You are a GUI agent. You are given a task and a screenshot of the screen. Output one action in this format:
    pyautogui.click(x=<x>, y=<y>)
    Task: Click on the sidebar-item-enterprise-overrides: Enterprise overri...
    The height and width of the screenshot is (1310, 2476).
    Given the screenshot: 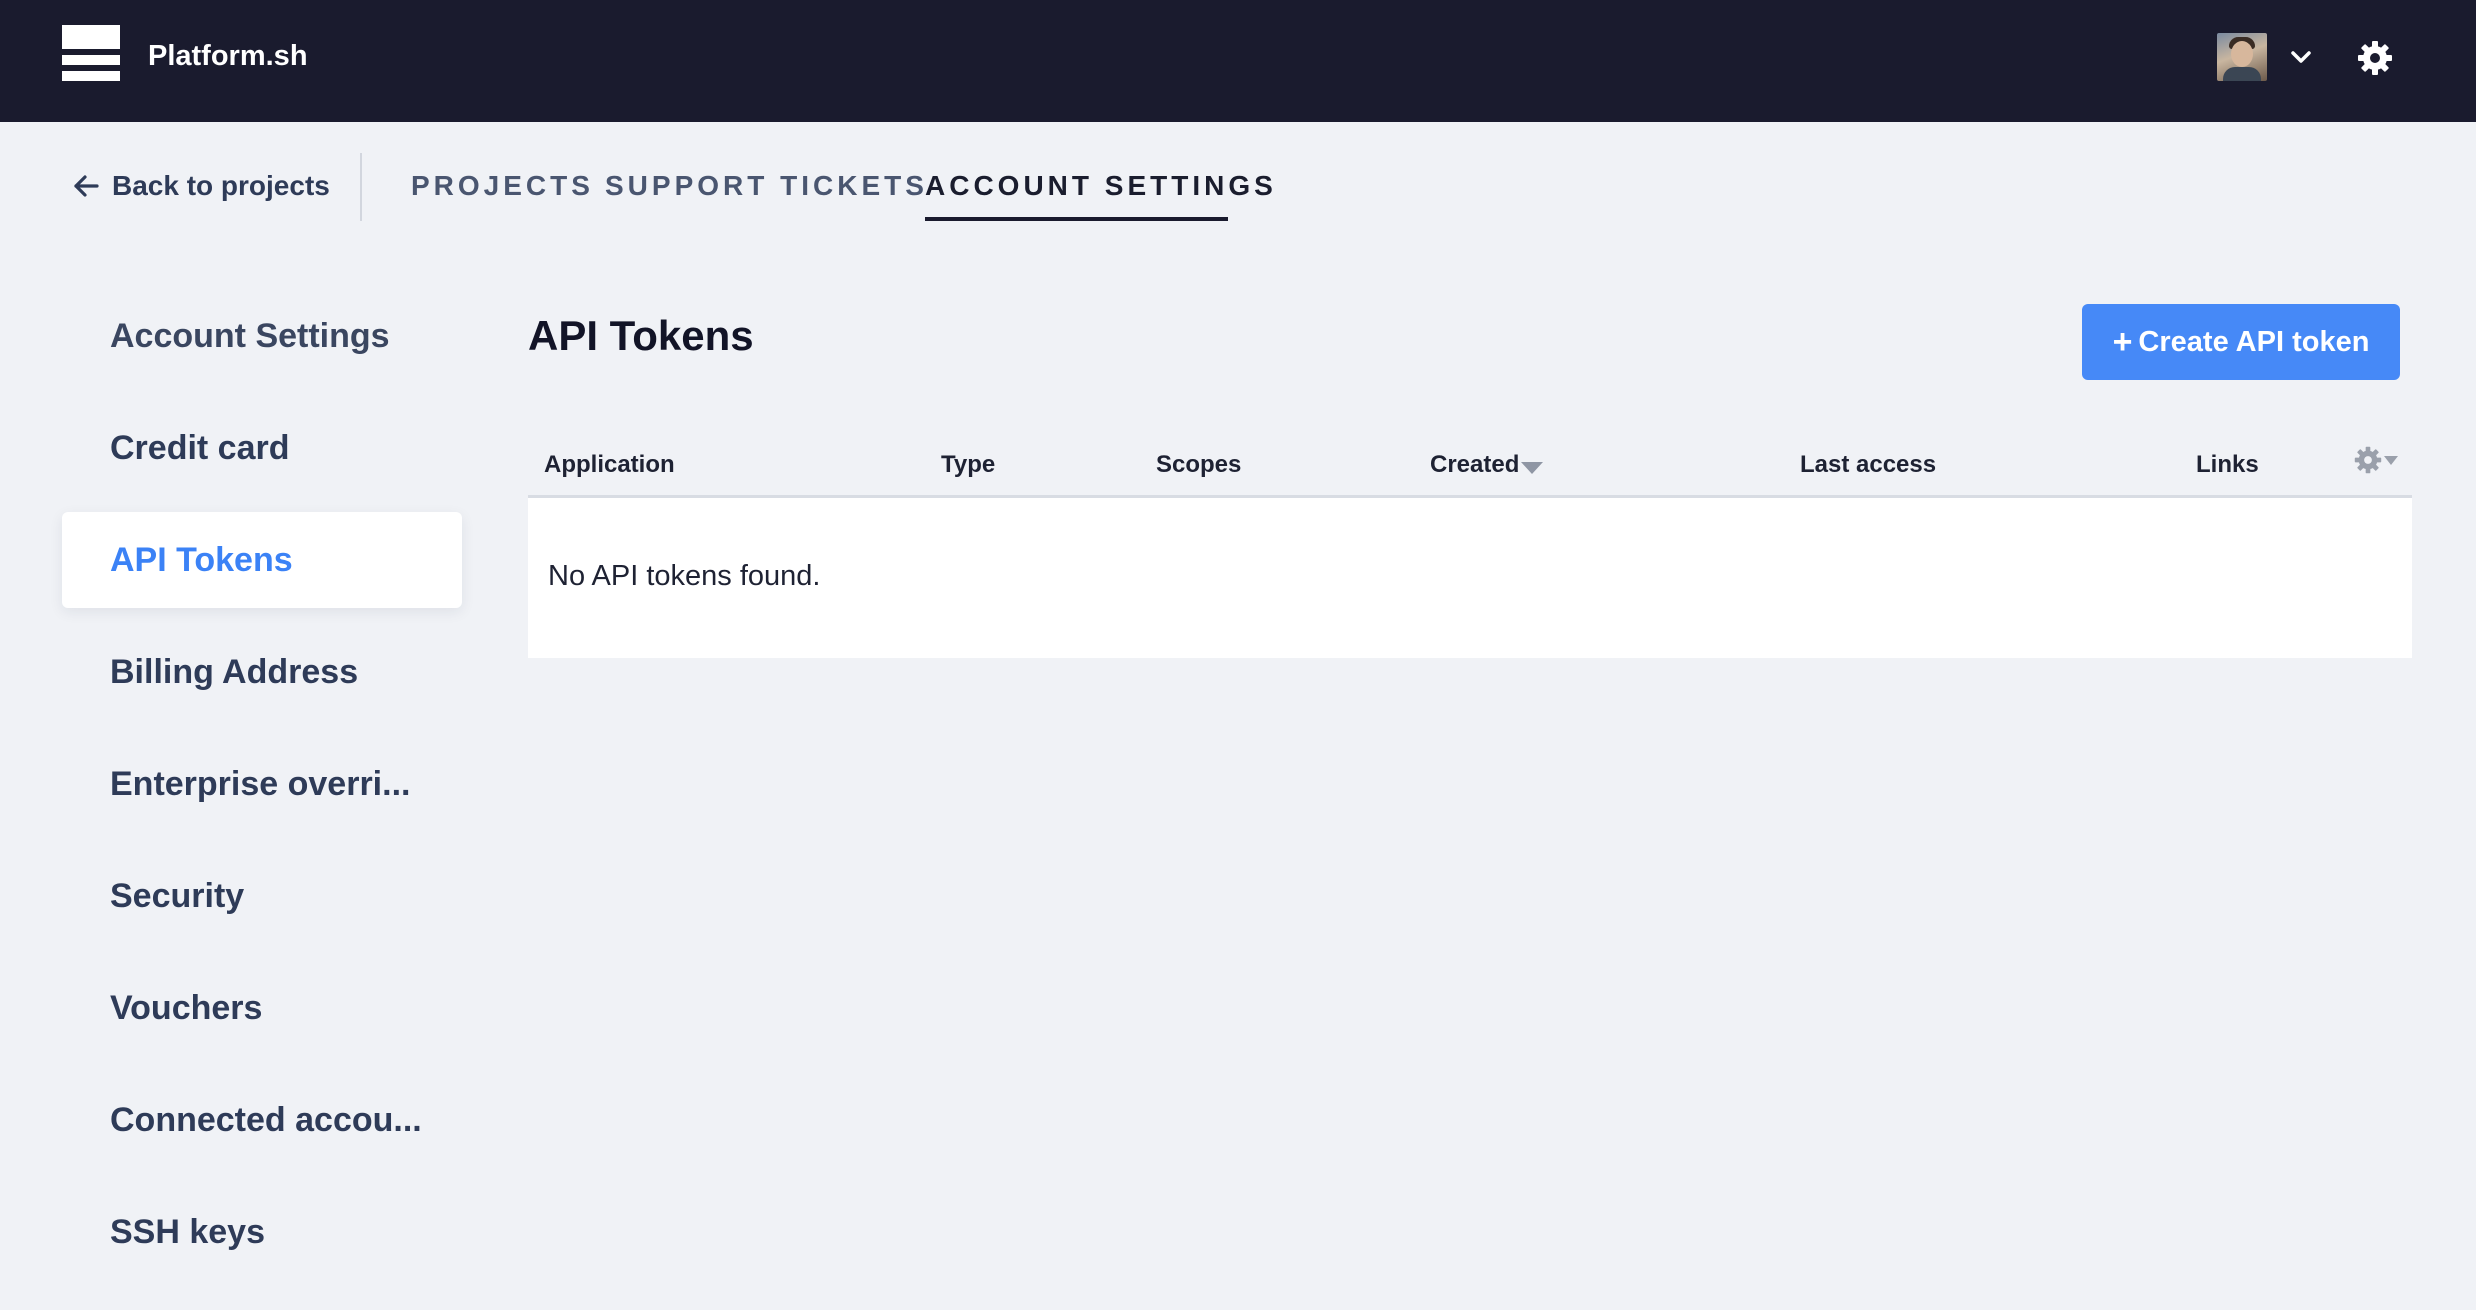 What is the action you would take?
    pyautogui.click(x=262, y=784)
    